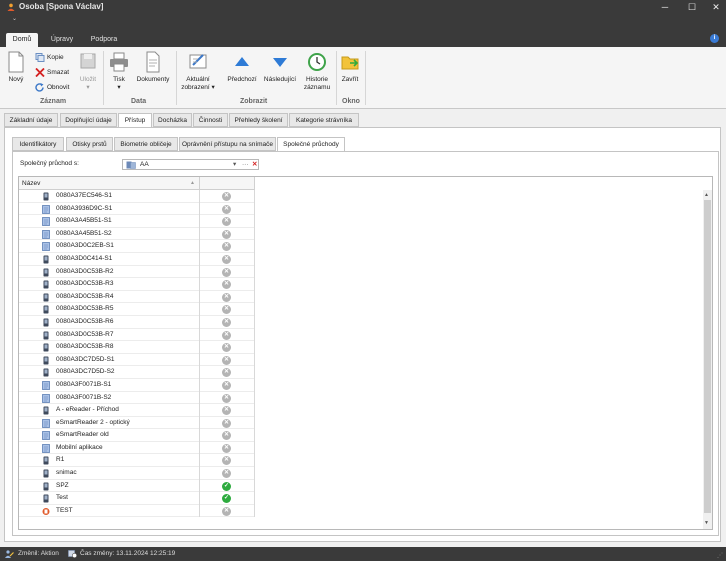  I want to click on next-button: Následující, so click(280, 67).